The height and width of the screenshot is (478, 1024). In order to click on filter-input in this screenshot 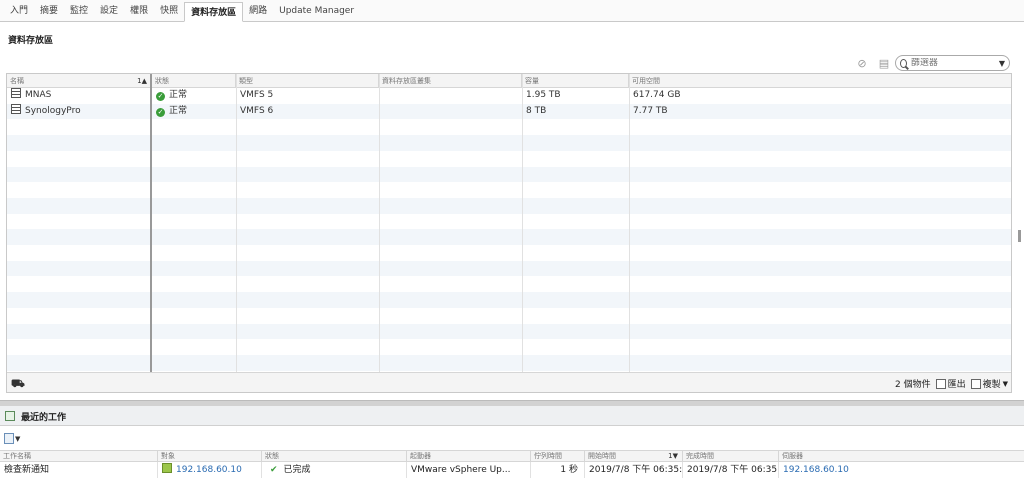, I will do `click(954, 63)`.